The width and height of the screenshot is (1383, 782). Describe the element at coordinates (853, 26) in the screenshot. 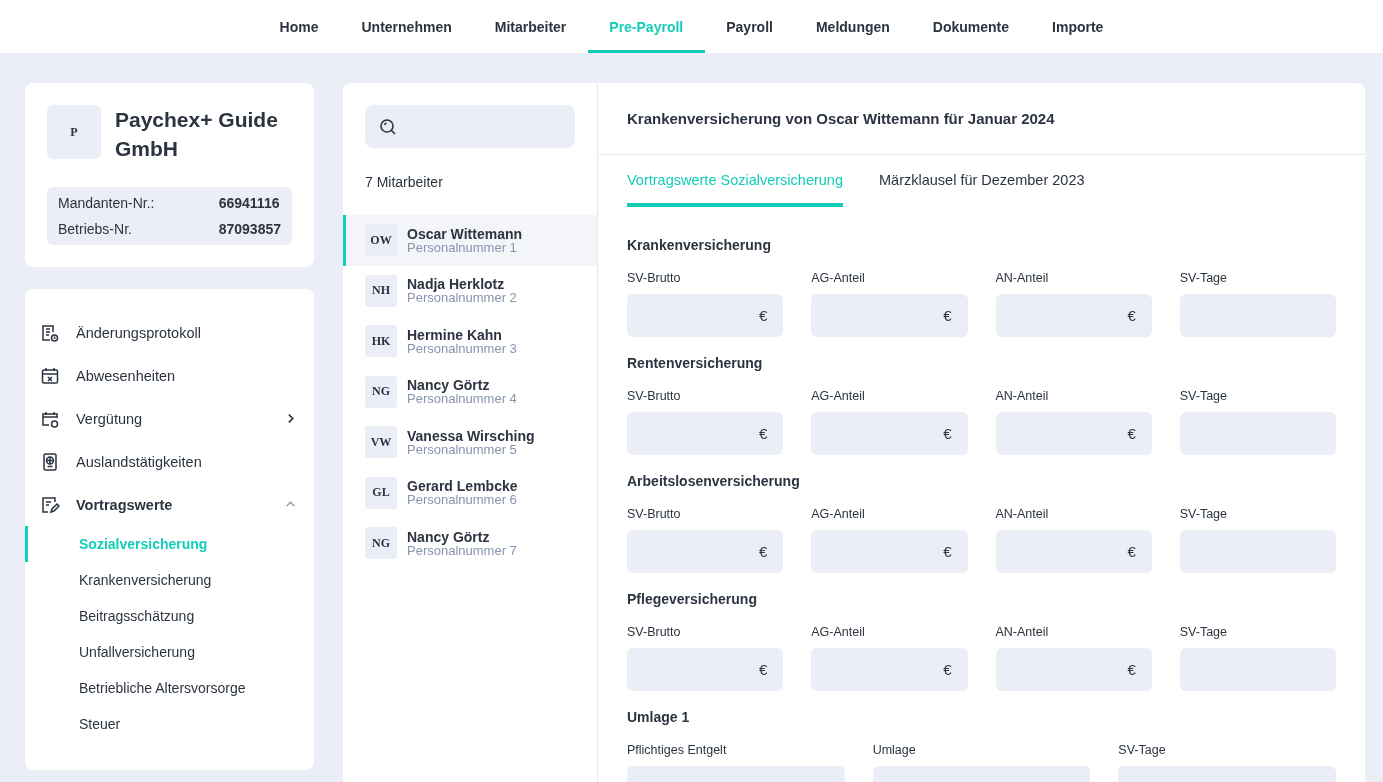

I see `nav-tab: Meldungen` at that location.